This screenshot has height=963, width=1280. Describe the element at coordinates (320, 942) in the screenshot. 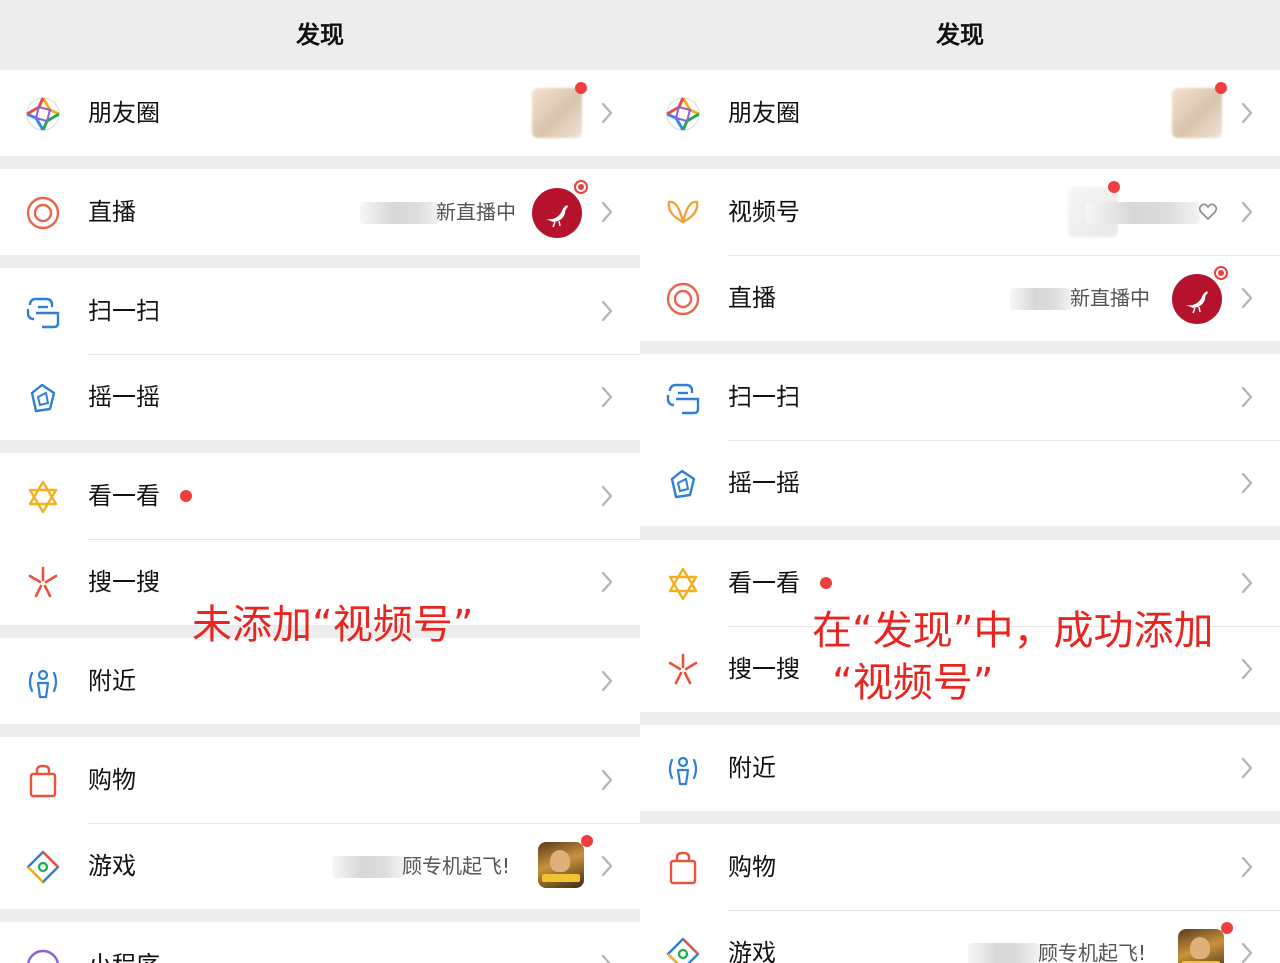

I see `row-mini-programs: 小程序` at that location.